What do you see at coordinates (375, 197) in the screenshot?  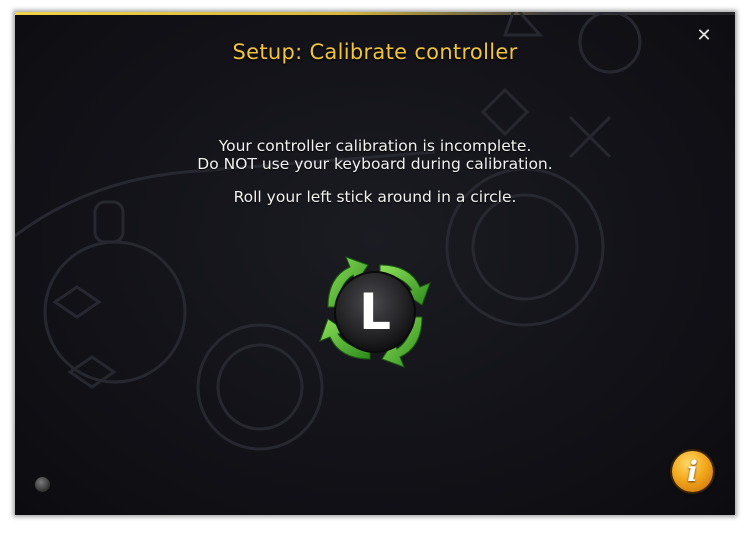 I see `instruction-text: Roll your left stick around in a circle.` at bounding box center [375, 197].